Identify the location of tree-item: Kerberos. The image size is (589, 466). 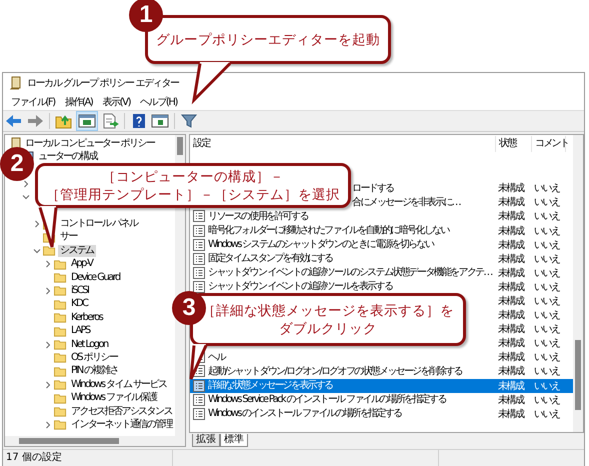
(86, 318).